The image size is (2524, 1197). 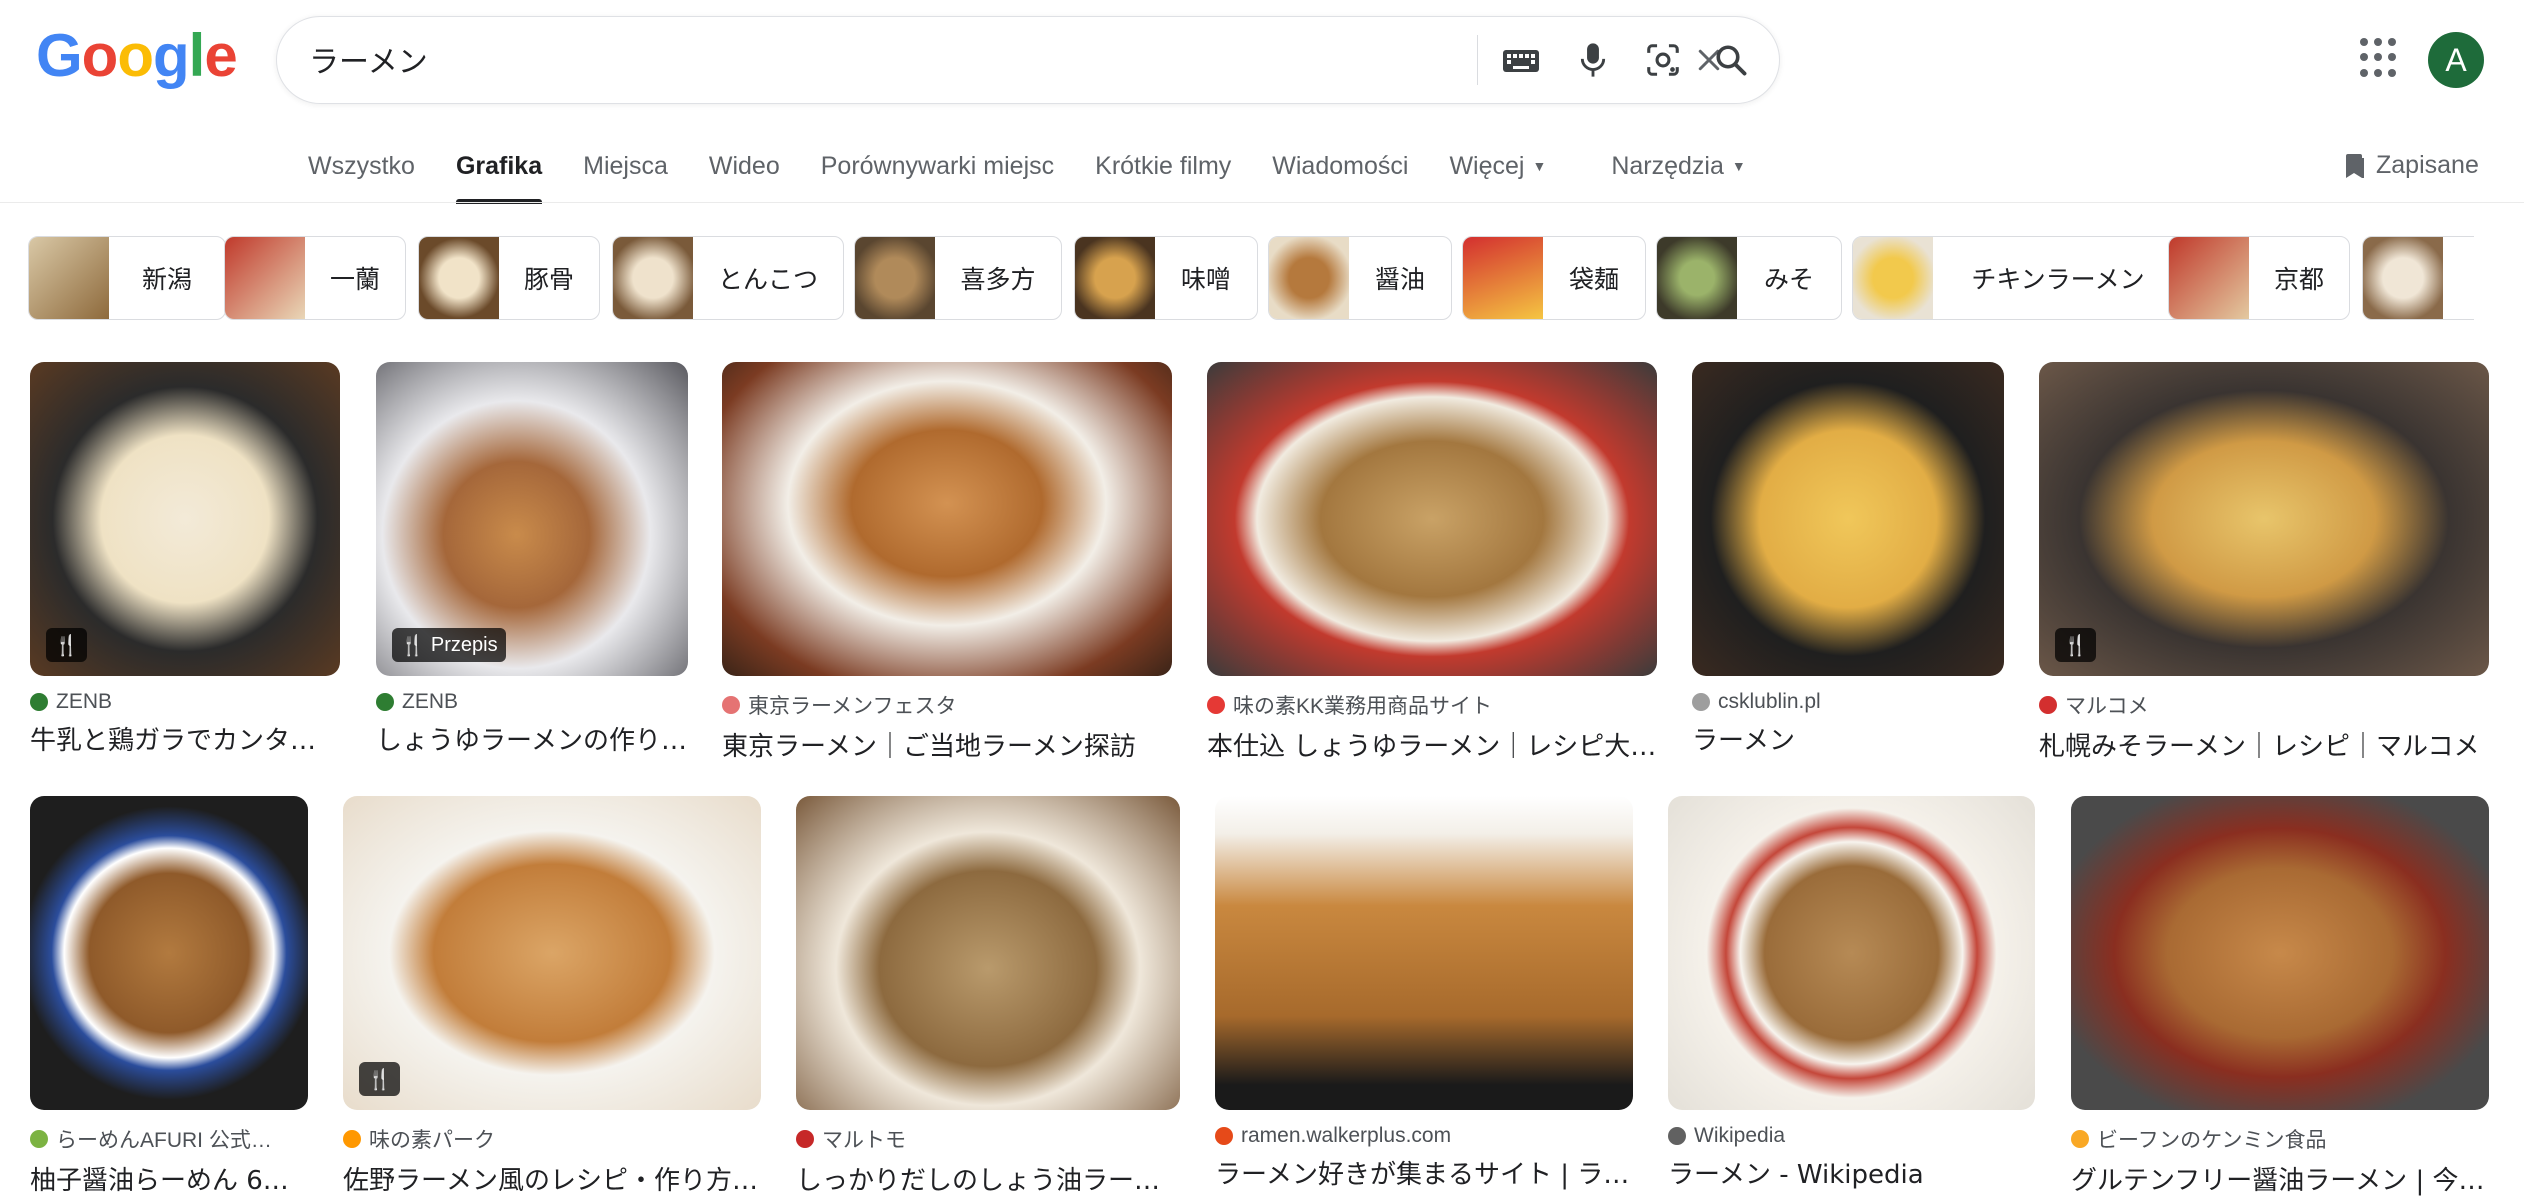 I want to click on result-title: ラーメン - Wikipedia, so click(x=1851, y=1172).